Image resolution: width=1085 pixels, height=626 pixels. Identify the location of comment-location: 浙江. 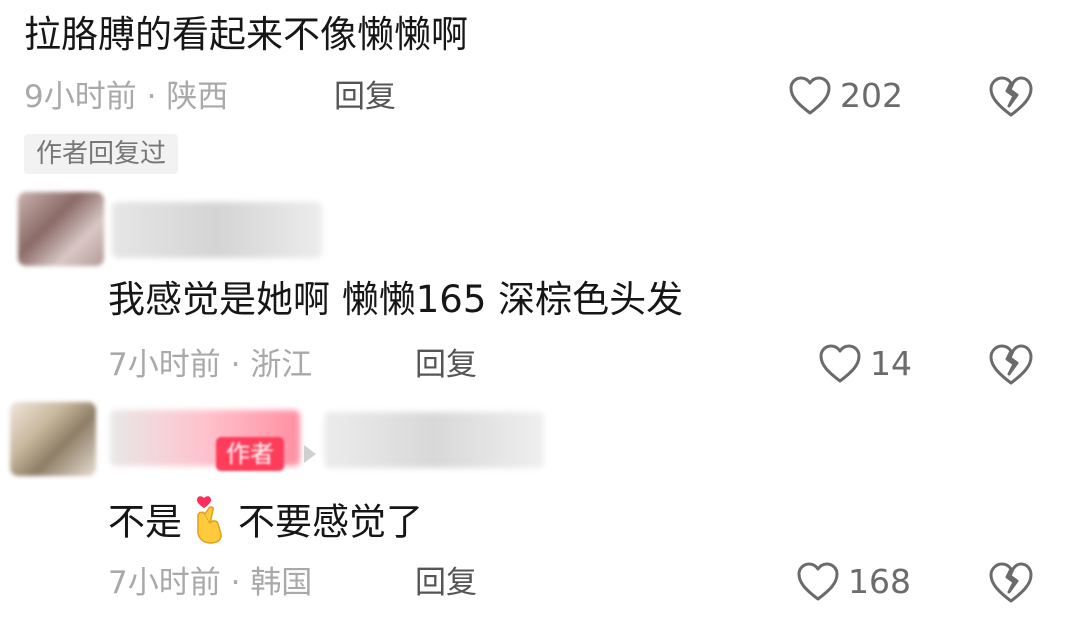
(281, 365).